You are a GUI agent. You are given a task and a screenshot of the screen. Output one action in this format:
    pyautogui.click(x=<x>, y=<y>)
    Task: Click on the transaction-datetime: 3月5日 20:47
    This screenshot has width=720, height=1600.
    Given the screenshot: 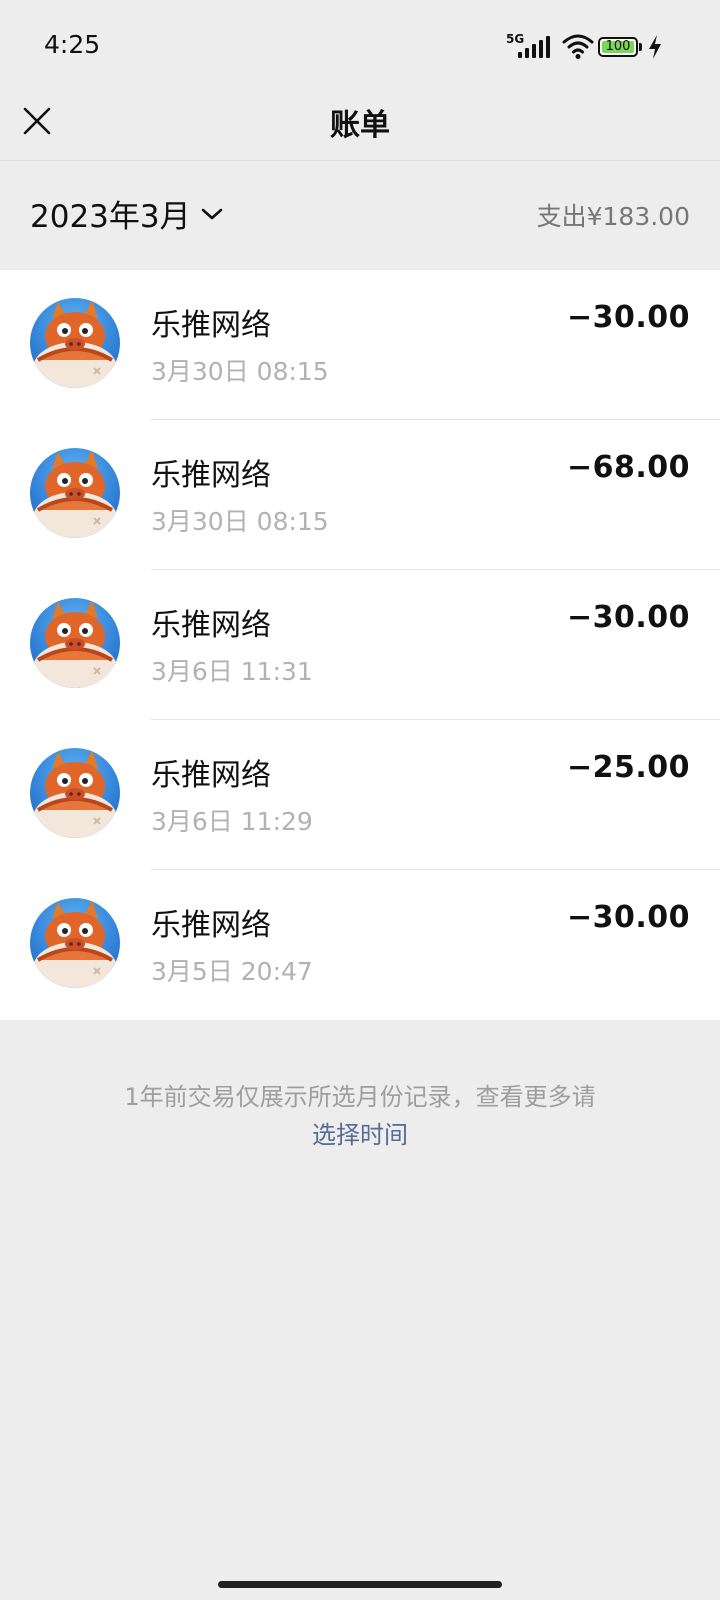 What is the action you would take?
    pyautogui.click(x=232, y=971)
    